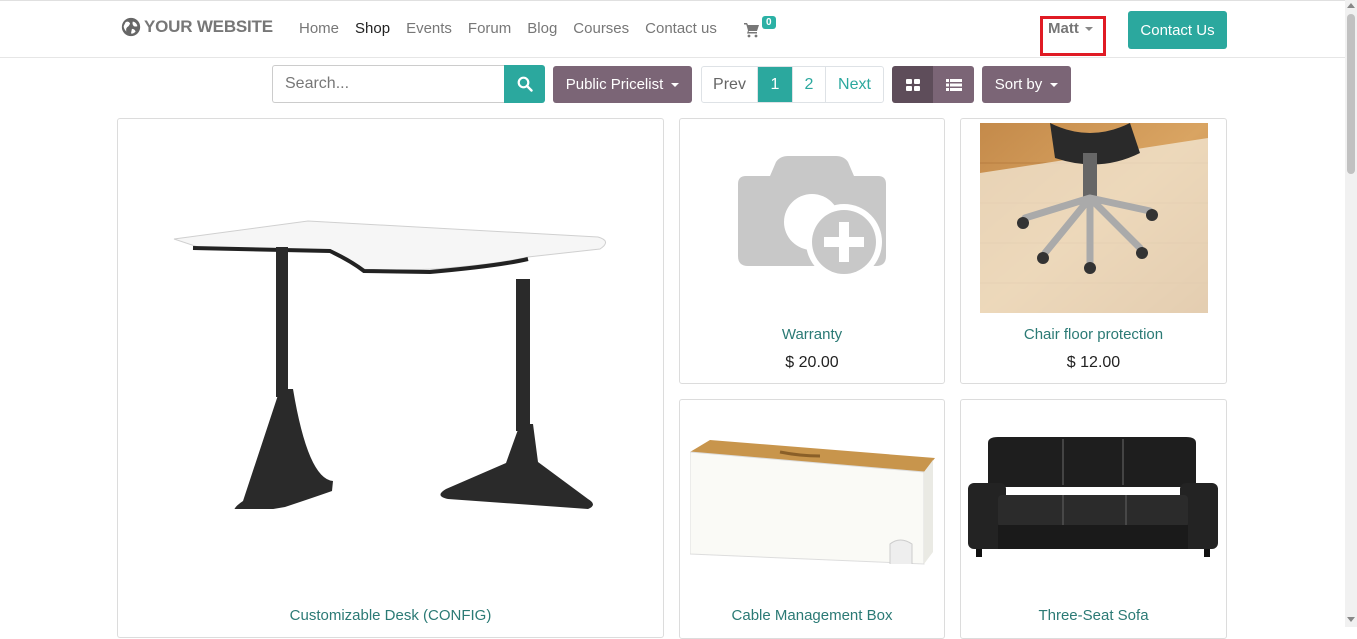  I want to click on grid-view-button, so click(912, 84).